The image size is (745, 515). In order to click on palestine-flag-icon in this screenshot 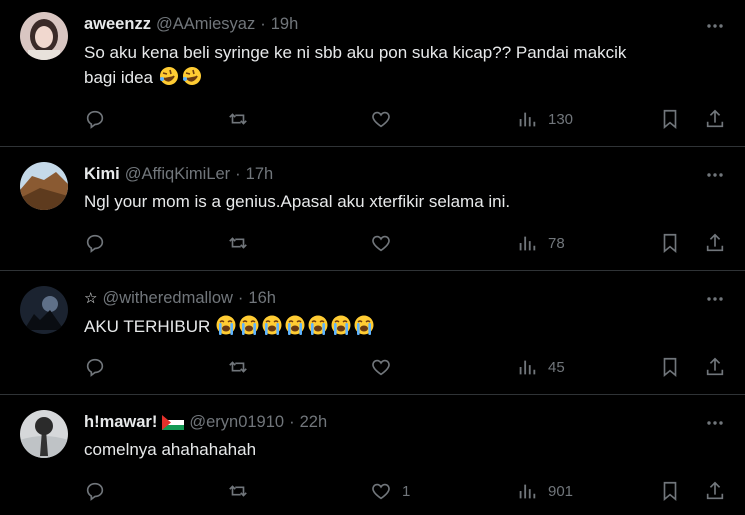, I will do `click(173, 422)`.